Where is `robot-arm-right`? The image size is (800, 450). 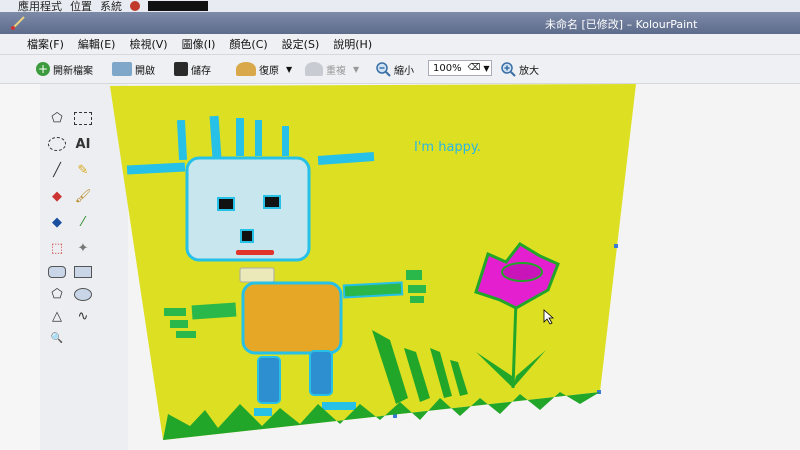
robot-arm-right is located at coordinates (373, 290).